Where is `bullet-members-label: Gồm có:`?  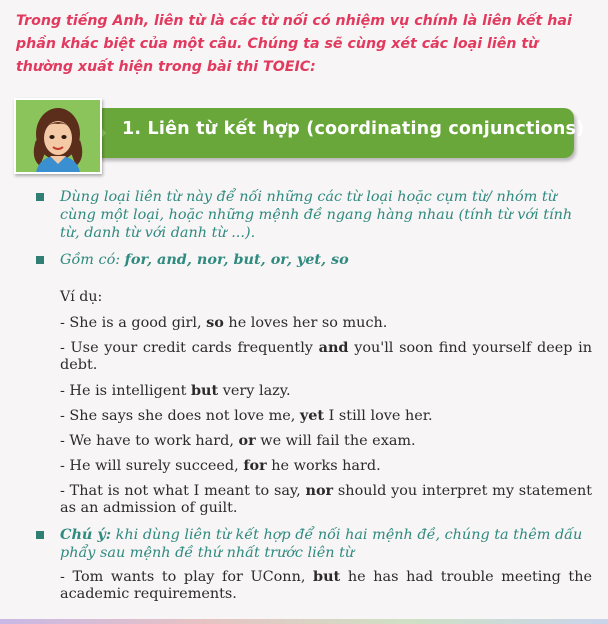
bullet-members-label: Gồm có: is located at coordinates (92, 260).